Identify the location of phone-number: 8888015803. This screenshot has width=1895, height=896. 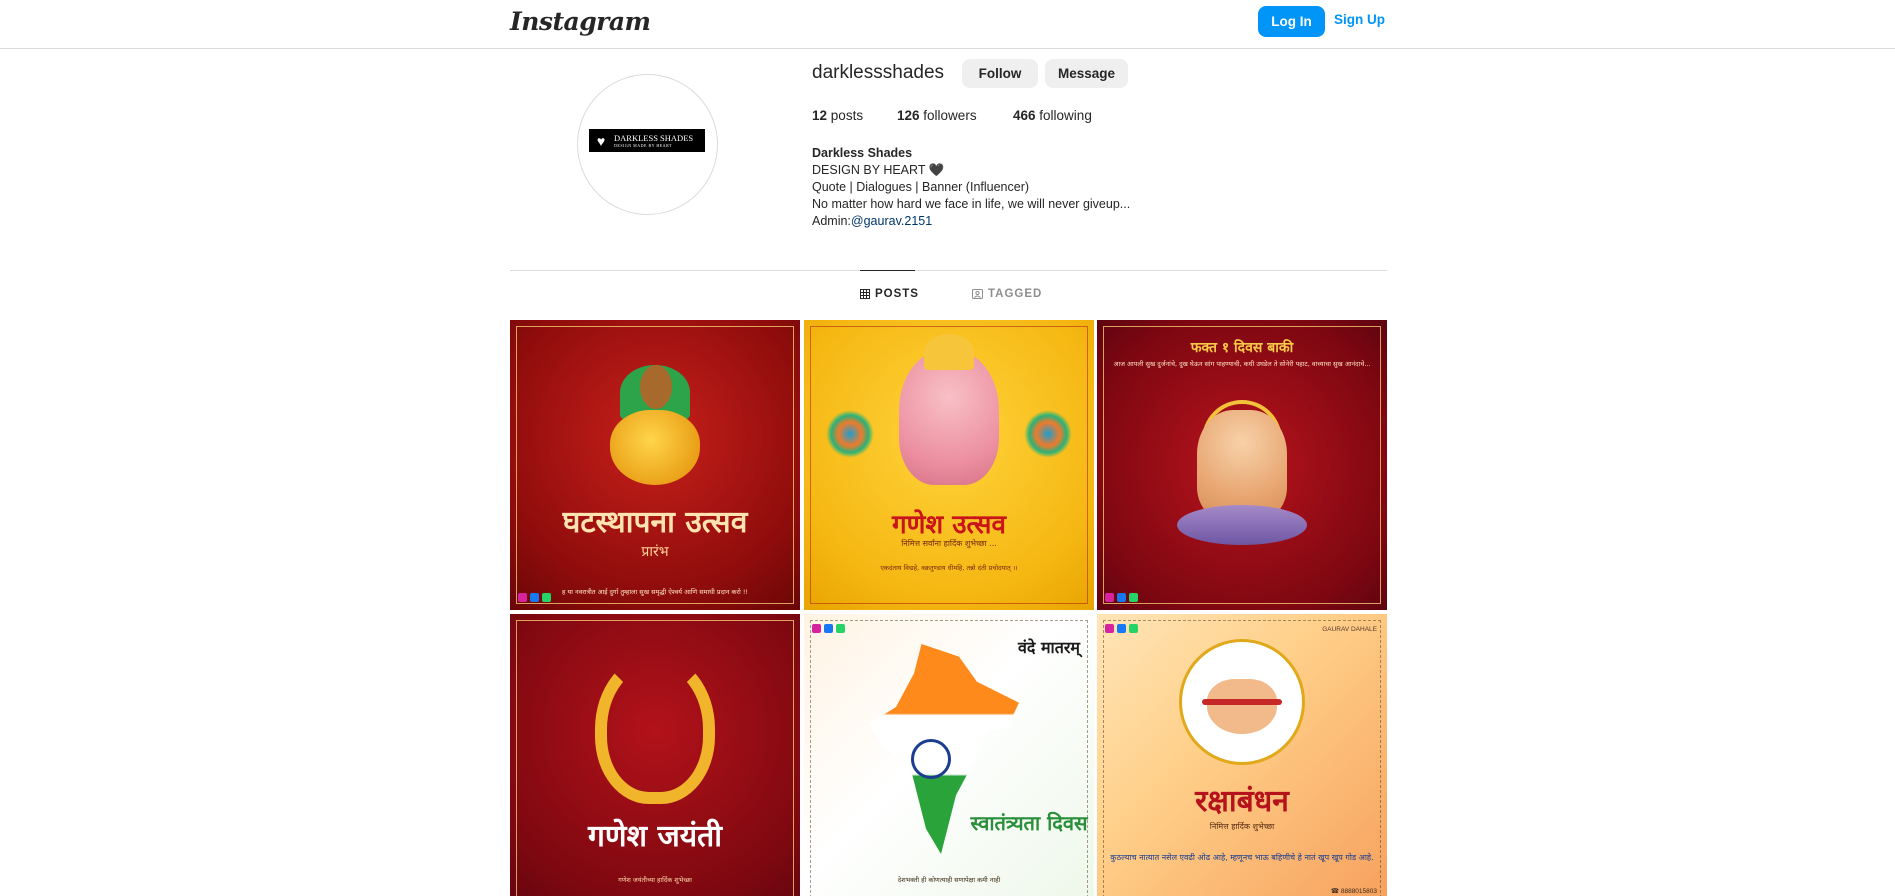
(1358, 891).